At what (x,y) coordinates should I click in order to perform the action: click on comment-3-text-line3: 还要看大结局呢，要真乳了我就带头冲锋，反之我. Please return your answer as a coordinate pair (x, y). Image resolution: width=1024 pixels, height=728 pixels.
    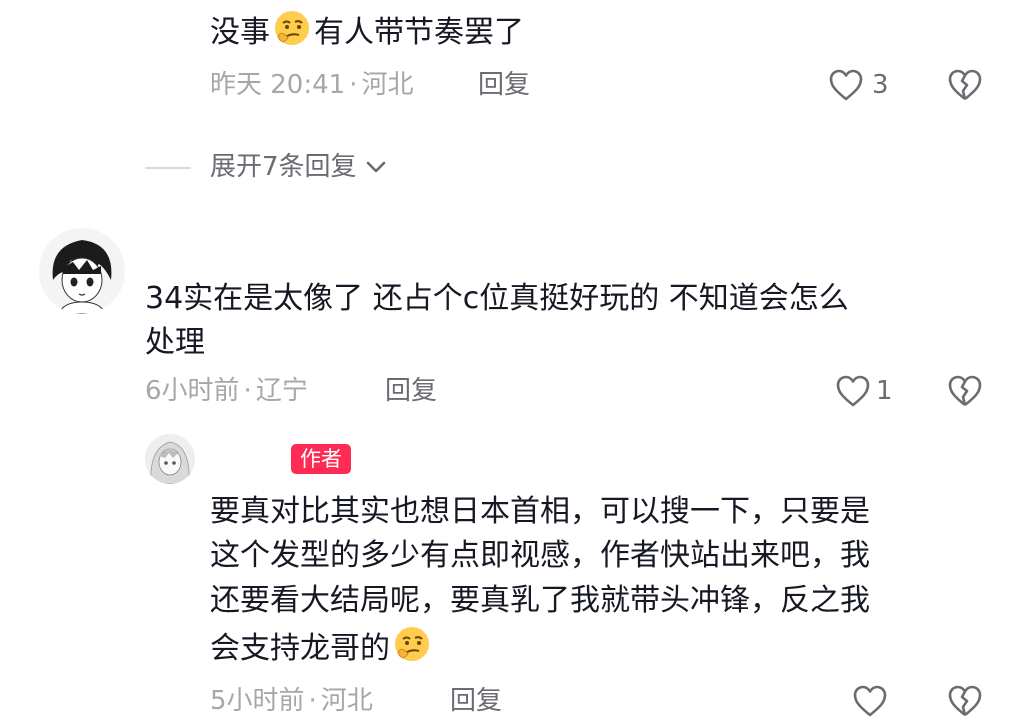
    Looking at the image, I should click on (540, 600).